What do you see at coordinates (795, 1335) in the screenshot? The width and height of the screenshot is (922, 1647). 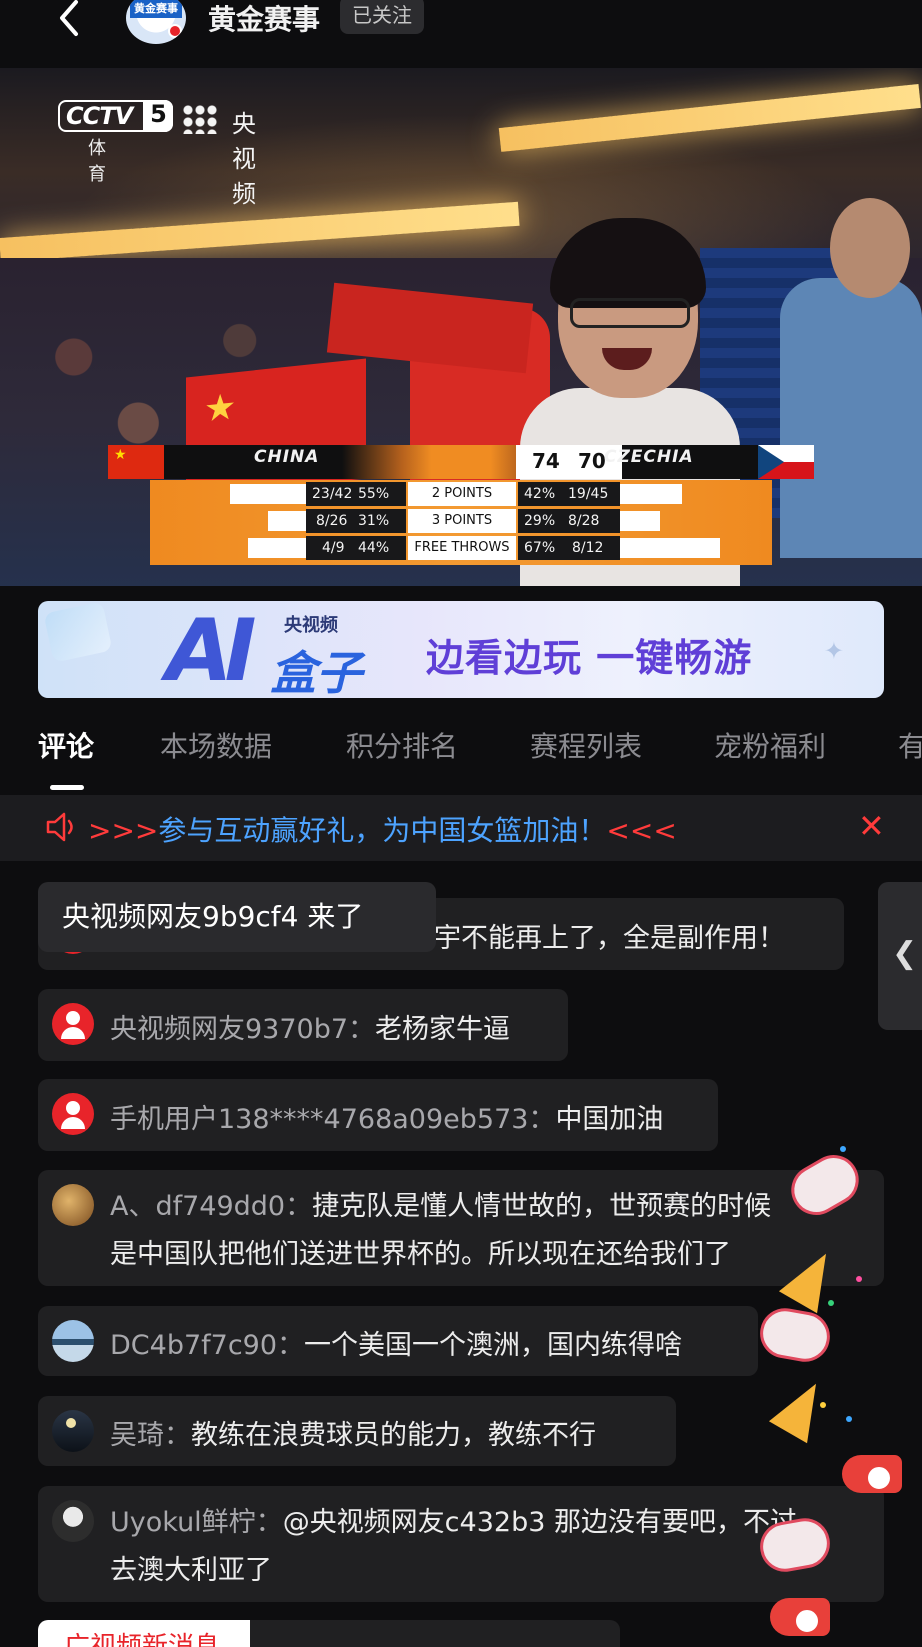 I see `flex-arm-icon` at bounding box center [795, 1335].